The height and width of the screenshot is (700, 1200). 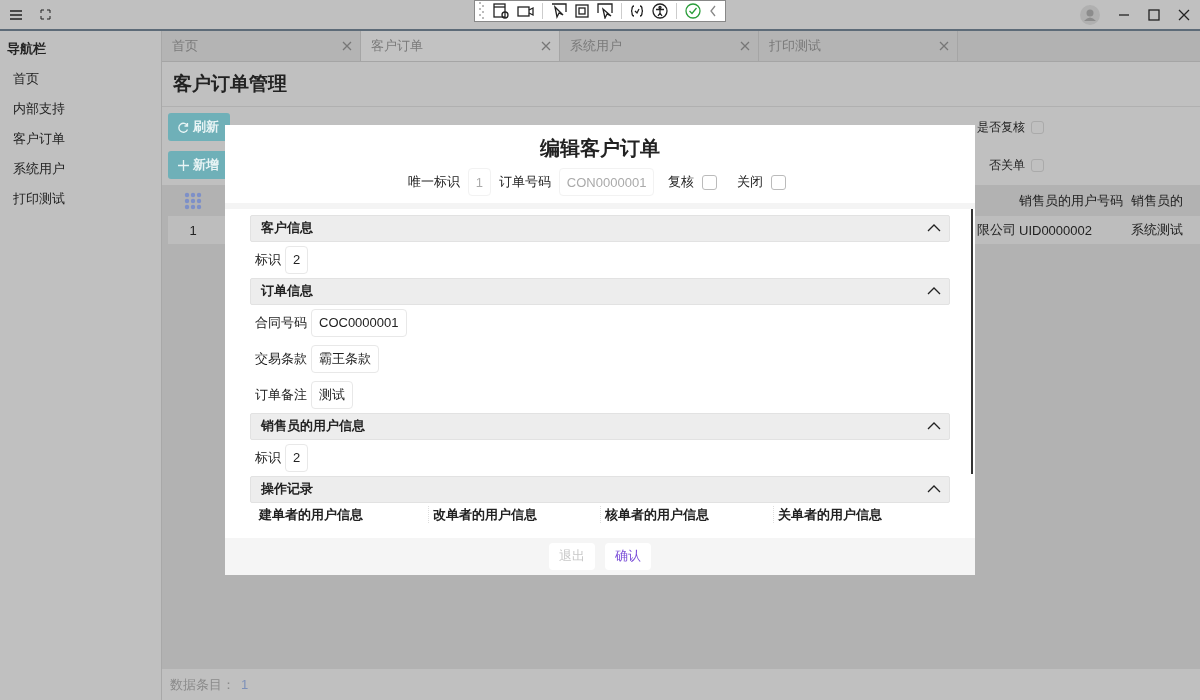 I want to click on section-header: 客户信息, so click(x=600, y=228).